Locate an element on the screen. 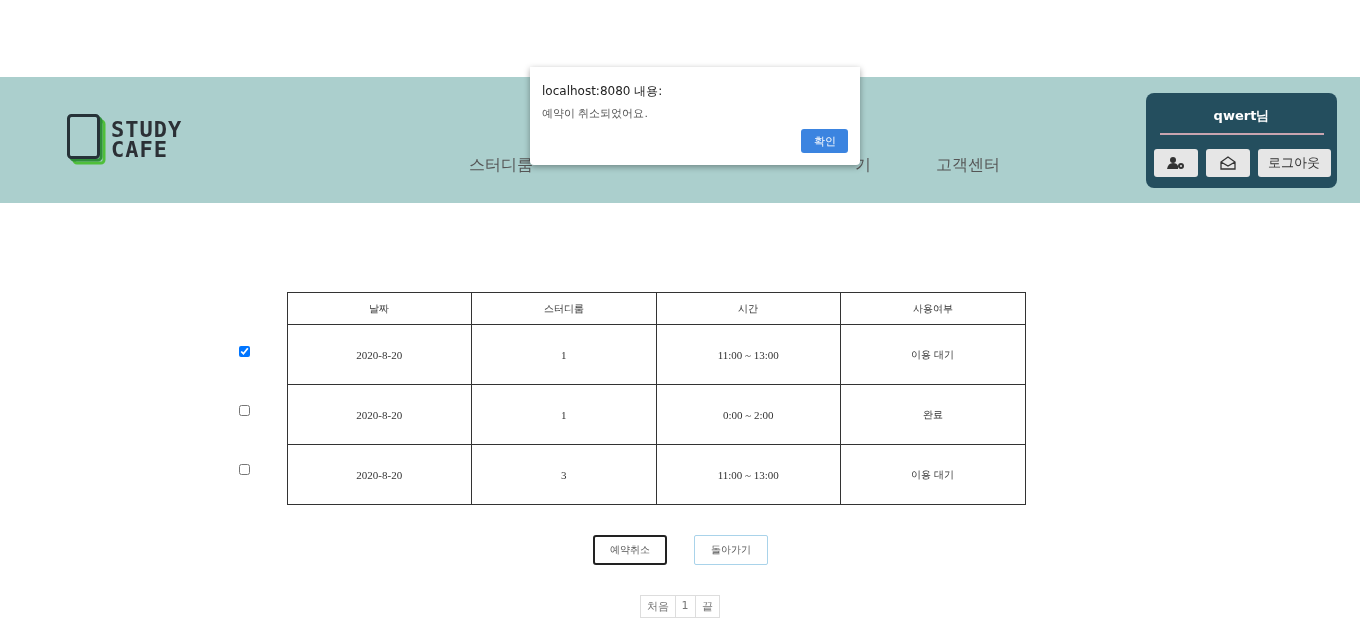 This screenshot has width=1360, height=635. back-button: 돌아가기 is located at coordinates (730, 550).